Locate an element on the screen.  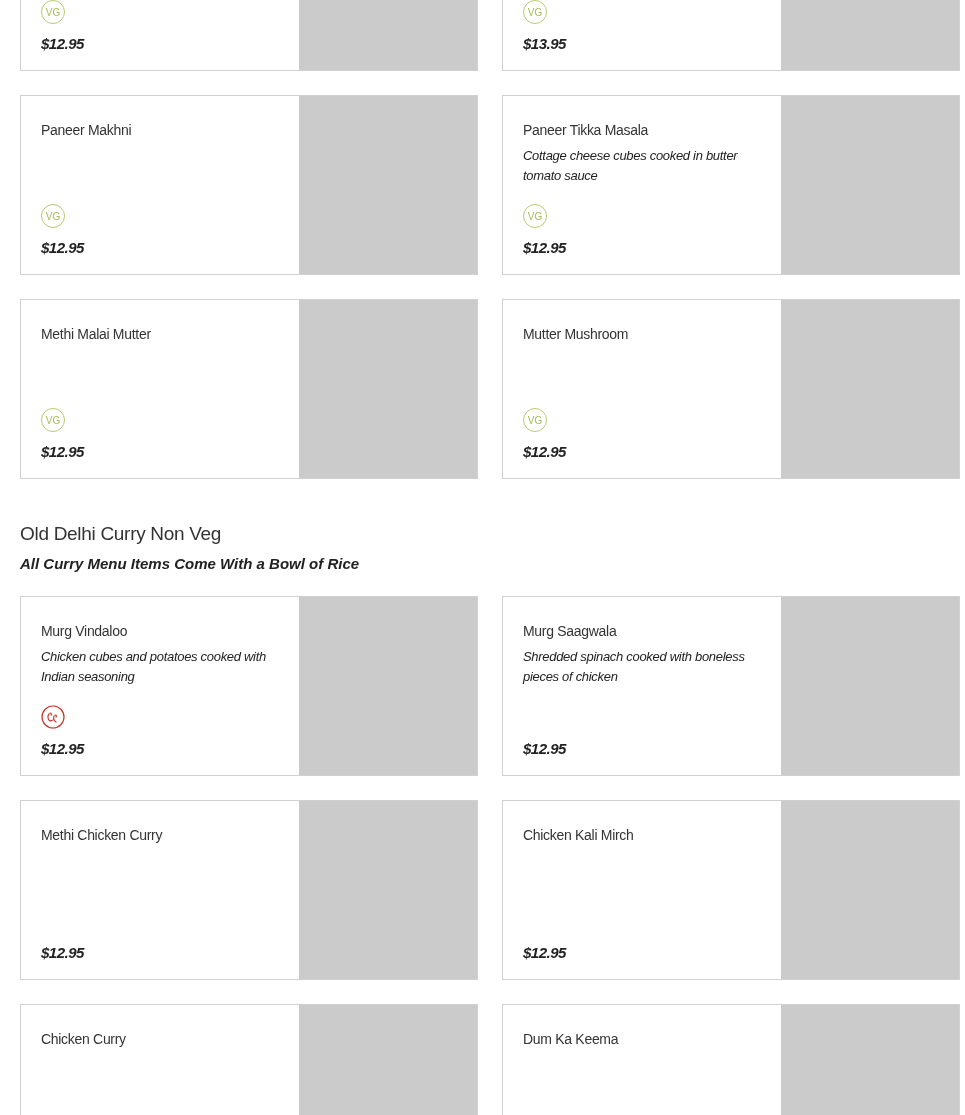
item-name: Methi Malai Mutter is located at coordinates (96, 334).